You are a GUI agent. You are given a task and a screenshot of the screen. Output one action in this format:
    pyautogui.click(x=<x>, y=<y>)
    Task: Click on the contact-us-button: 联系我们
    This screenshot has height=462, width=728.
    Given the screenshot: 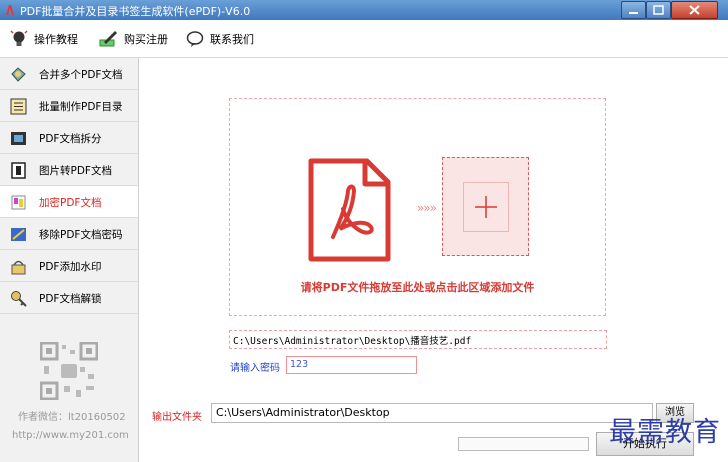 What is the action you would take?
    pyautogui.click(x=220, y=39)
    